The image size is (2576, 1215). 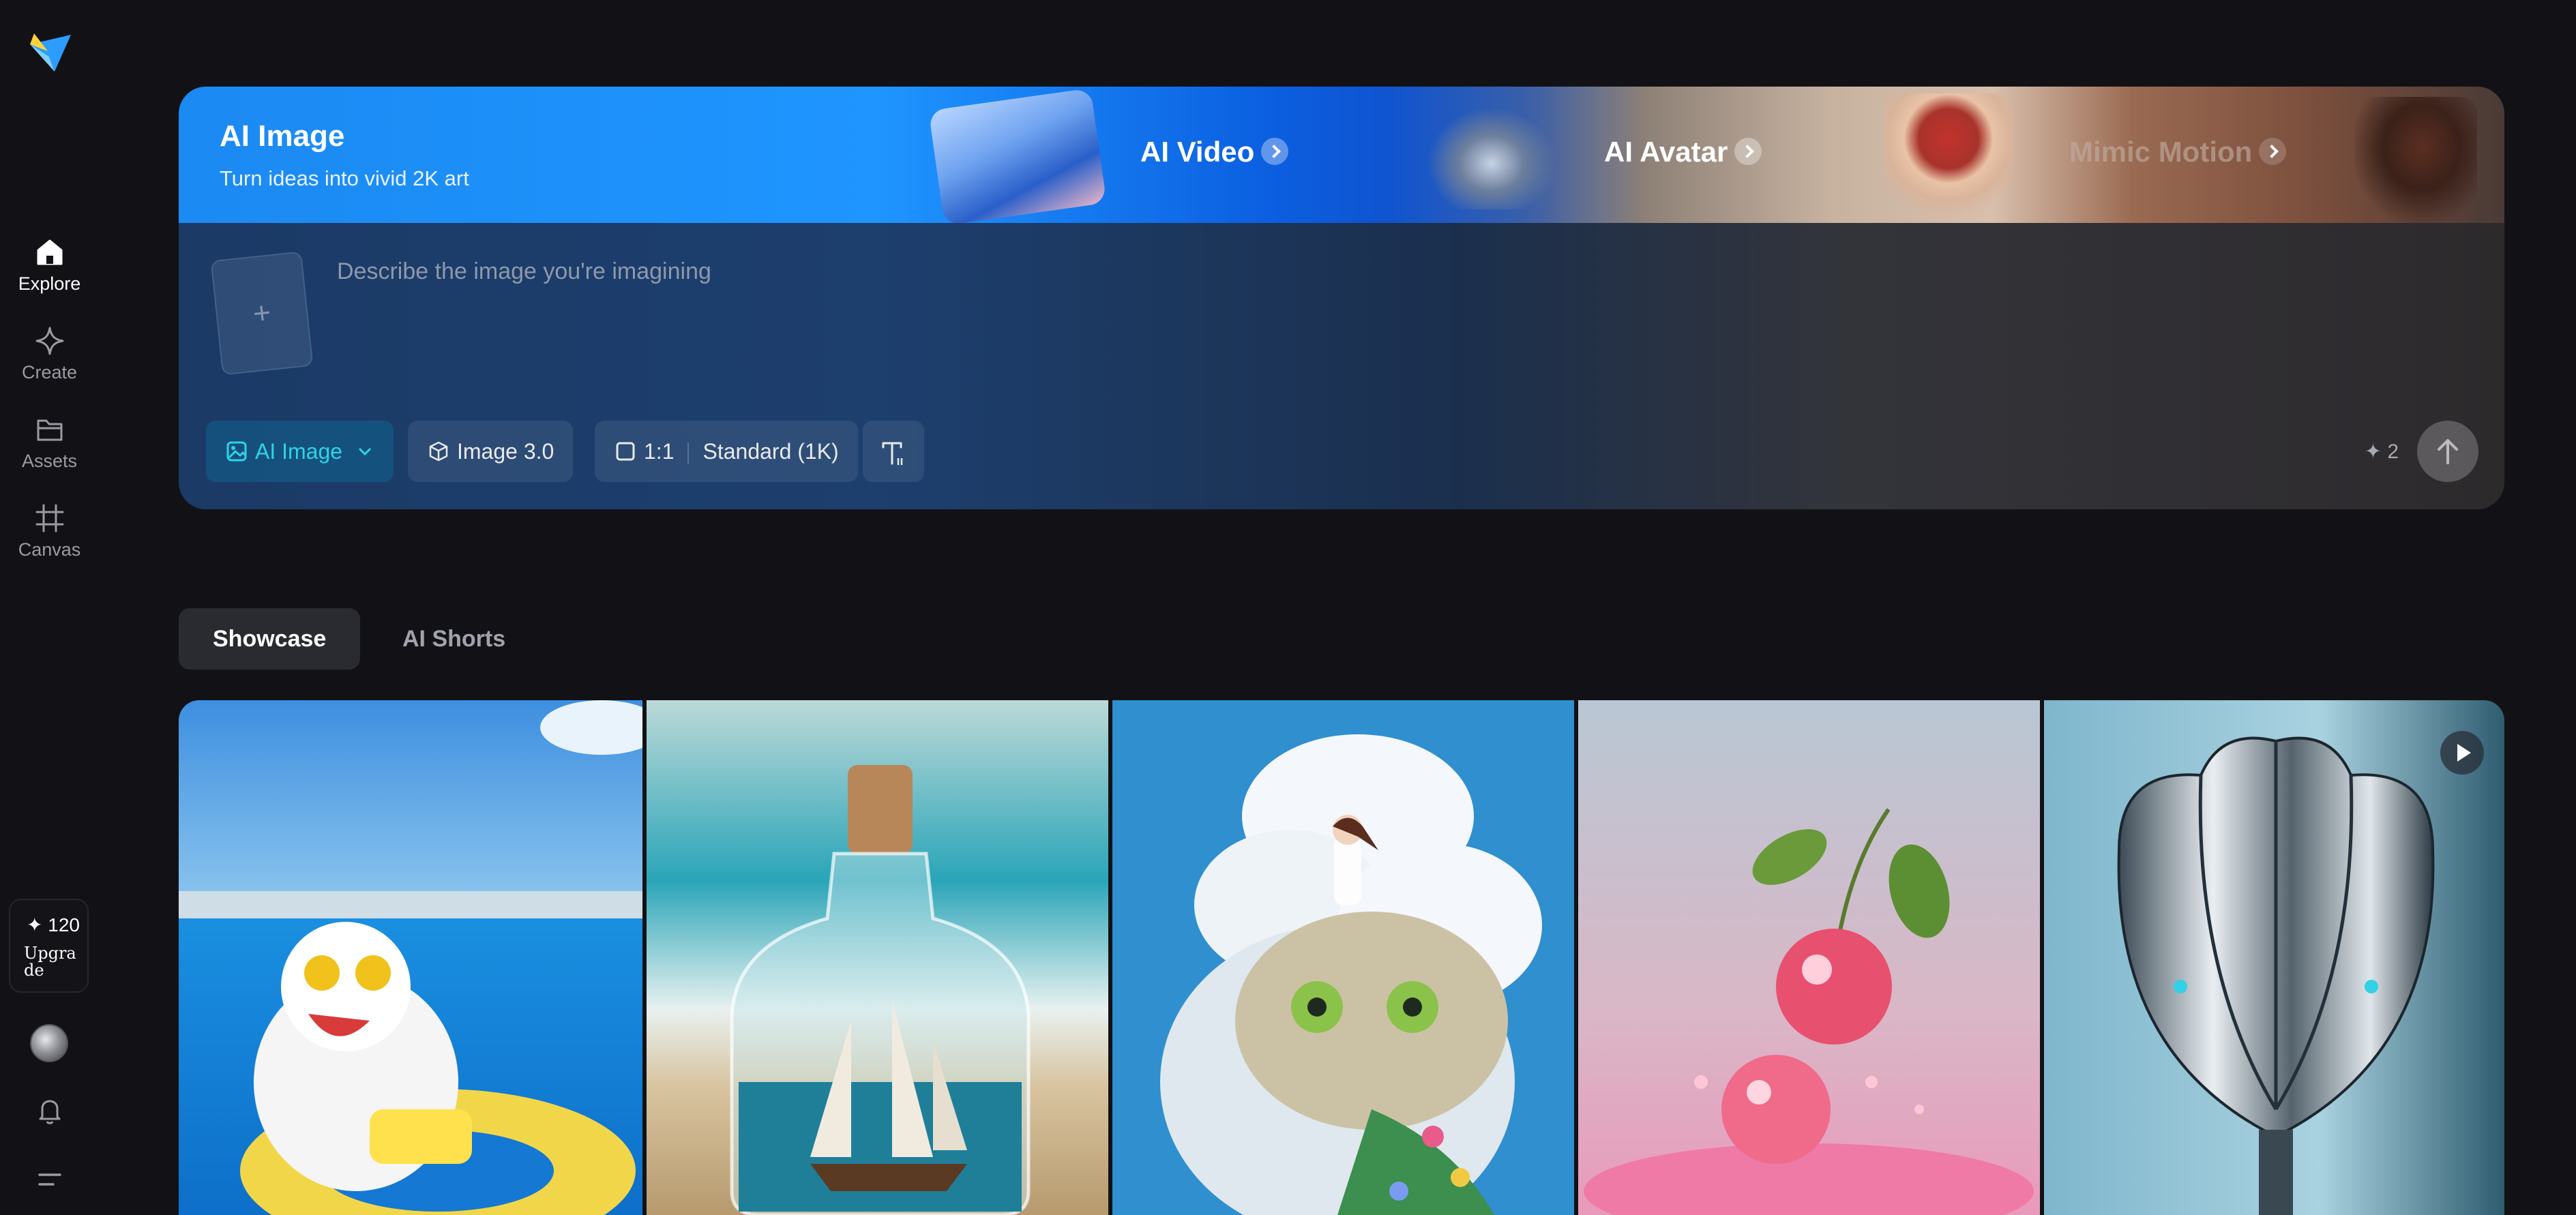 What do you see at coordinates (1948, 158) in the screenshot?
I see `mimic-motion-thumbnail` at bounding box center [1948, 158].